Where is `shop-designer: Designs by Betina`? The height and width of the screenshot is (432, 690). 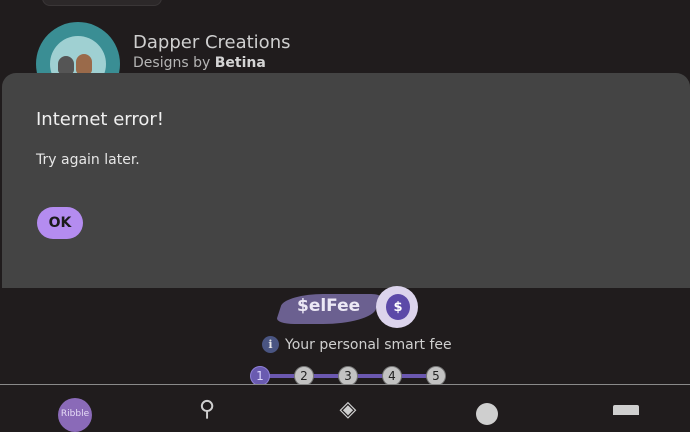 shop-designer: Designs by Betina is located at coordinates (199, 63).